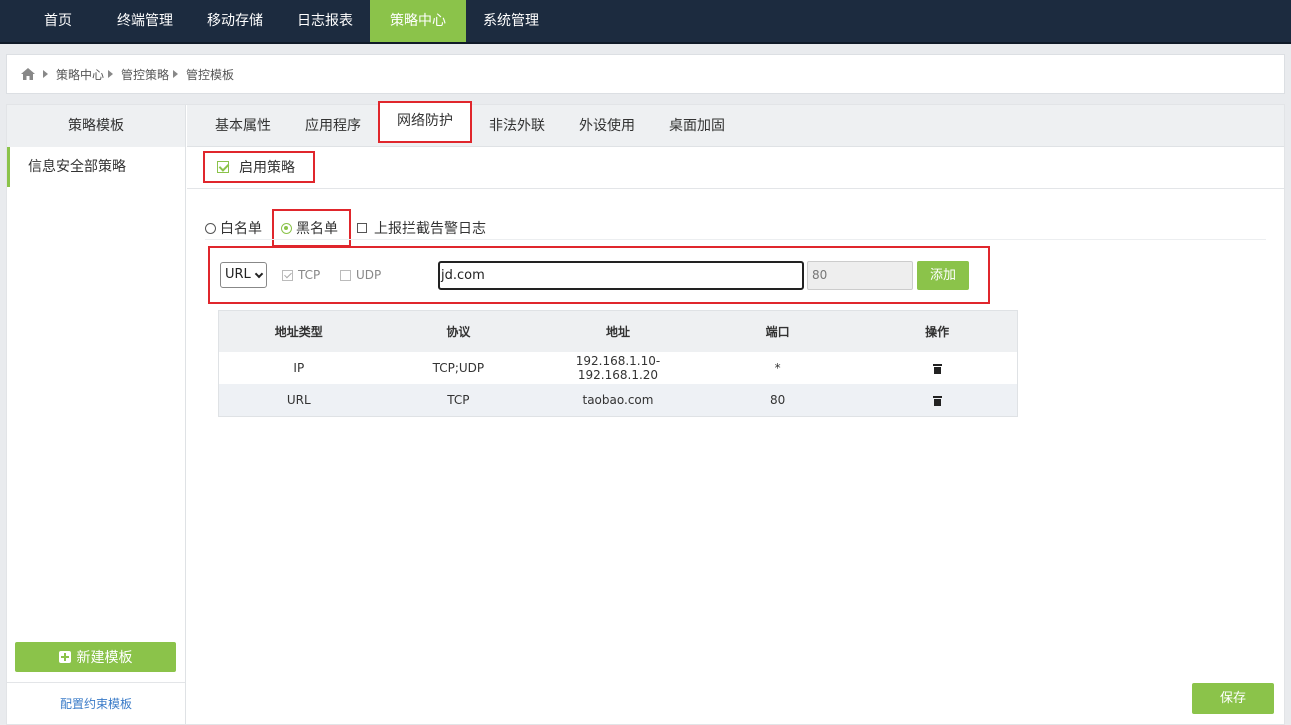  Describe the element at coordinates (458, 400) in the screenshot. I see `cell-protocol: TCP` at that location.